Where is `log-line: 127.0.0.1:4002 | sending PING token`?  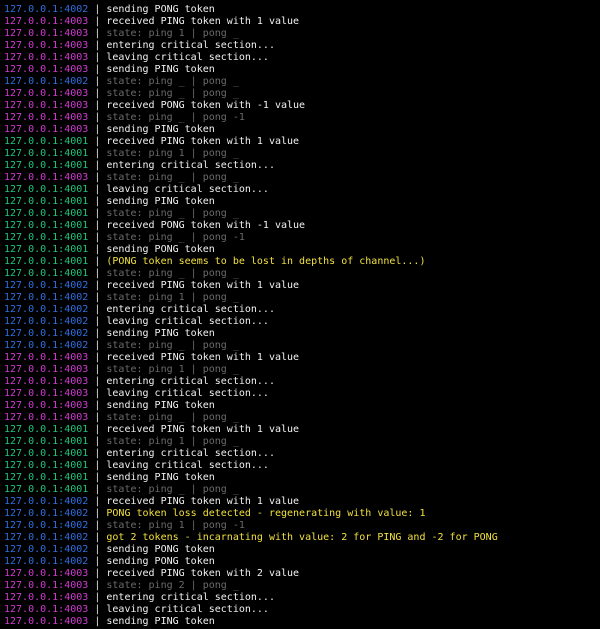
log-line: 127.0.0.1:4002 | sending PING token is located at coordinates (302, 334).